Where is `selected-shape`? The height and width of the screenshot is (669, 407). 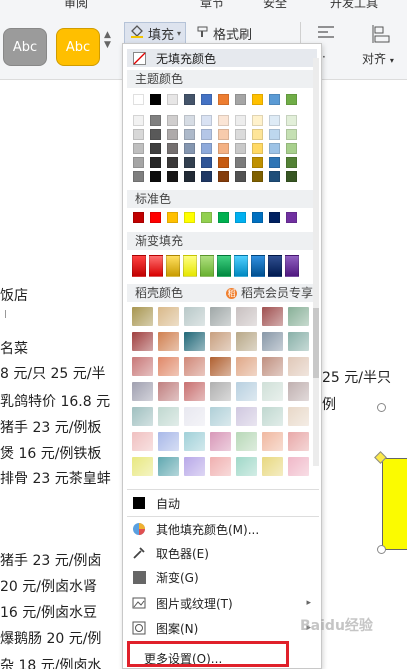 selected-shape is located at coordinates (394, 504).